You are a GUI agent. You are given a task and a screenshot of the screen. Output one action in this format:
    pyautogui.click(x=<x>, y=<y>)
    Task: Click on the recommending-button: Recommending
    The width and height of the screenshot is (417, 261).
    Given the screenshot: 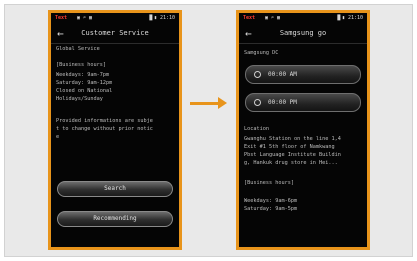 What is the action you would take?
    pyautogui.click(x=115, y=219)
    